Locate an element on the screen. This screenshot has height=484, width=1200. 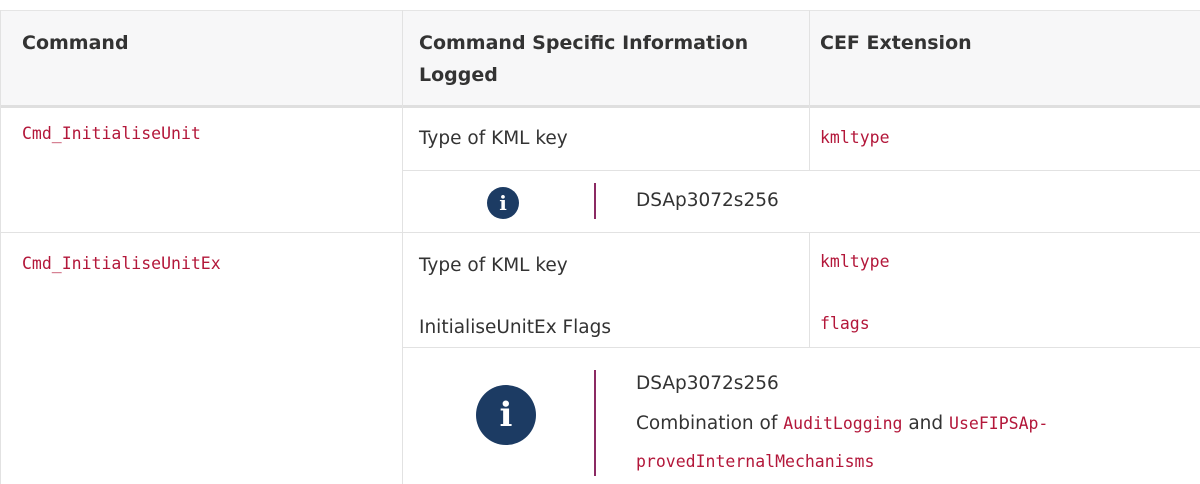
code-usefipsapproved-part1: UseFIPSAp- is located at coordinates (999, 423).